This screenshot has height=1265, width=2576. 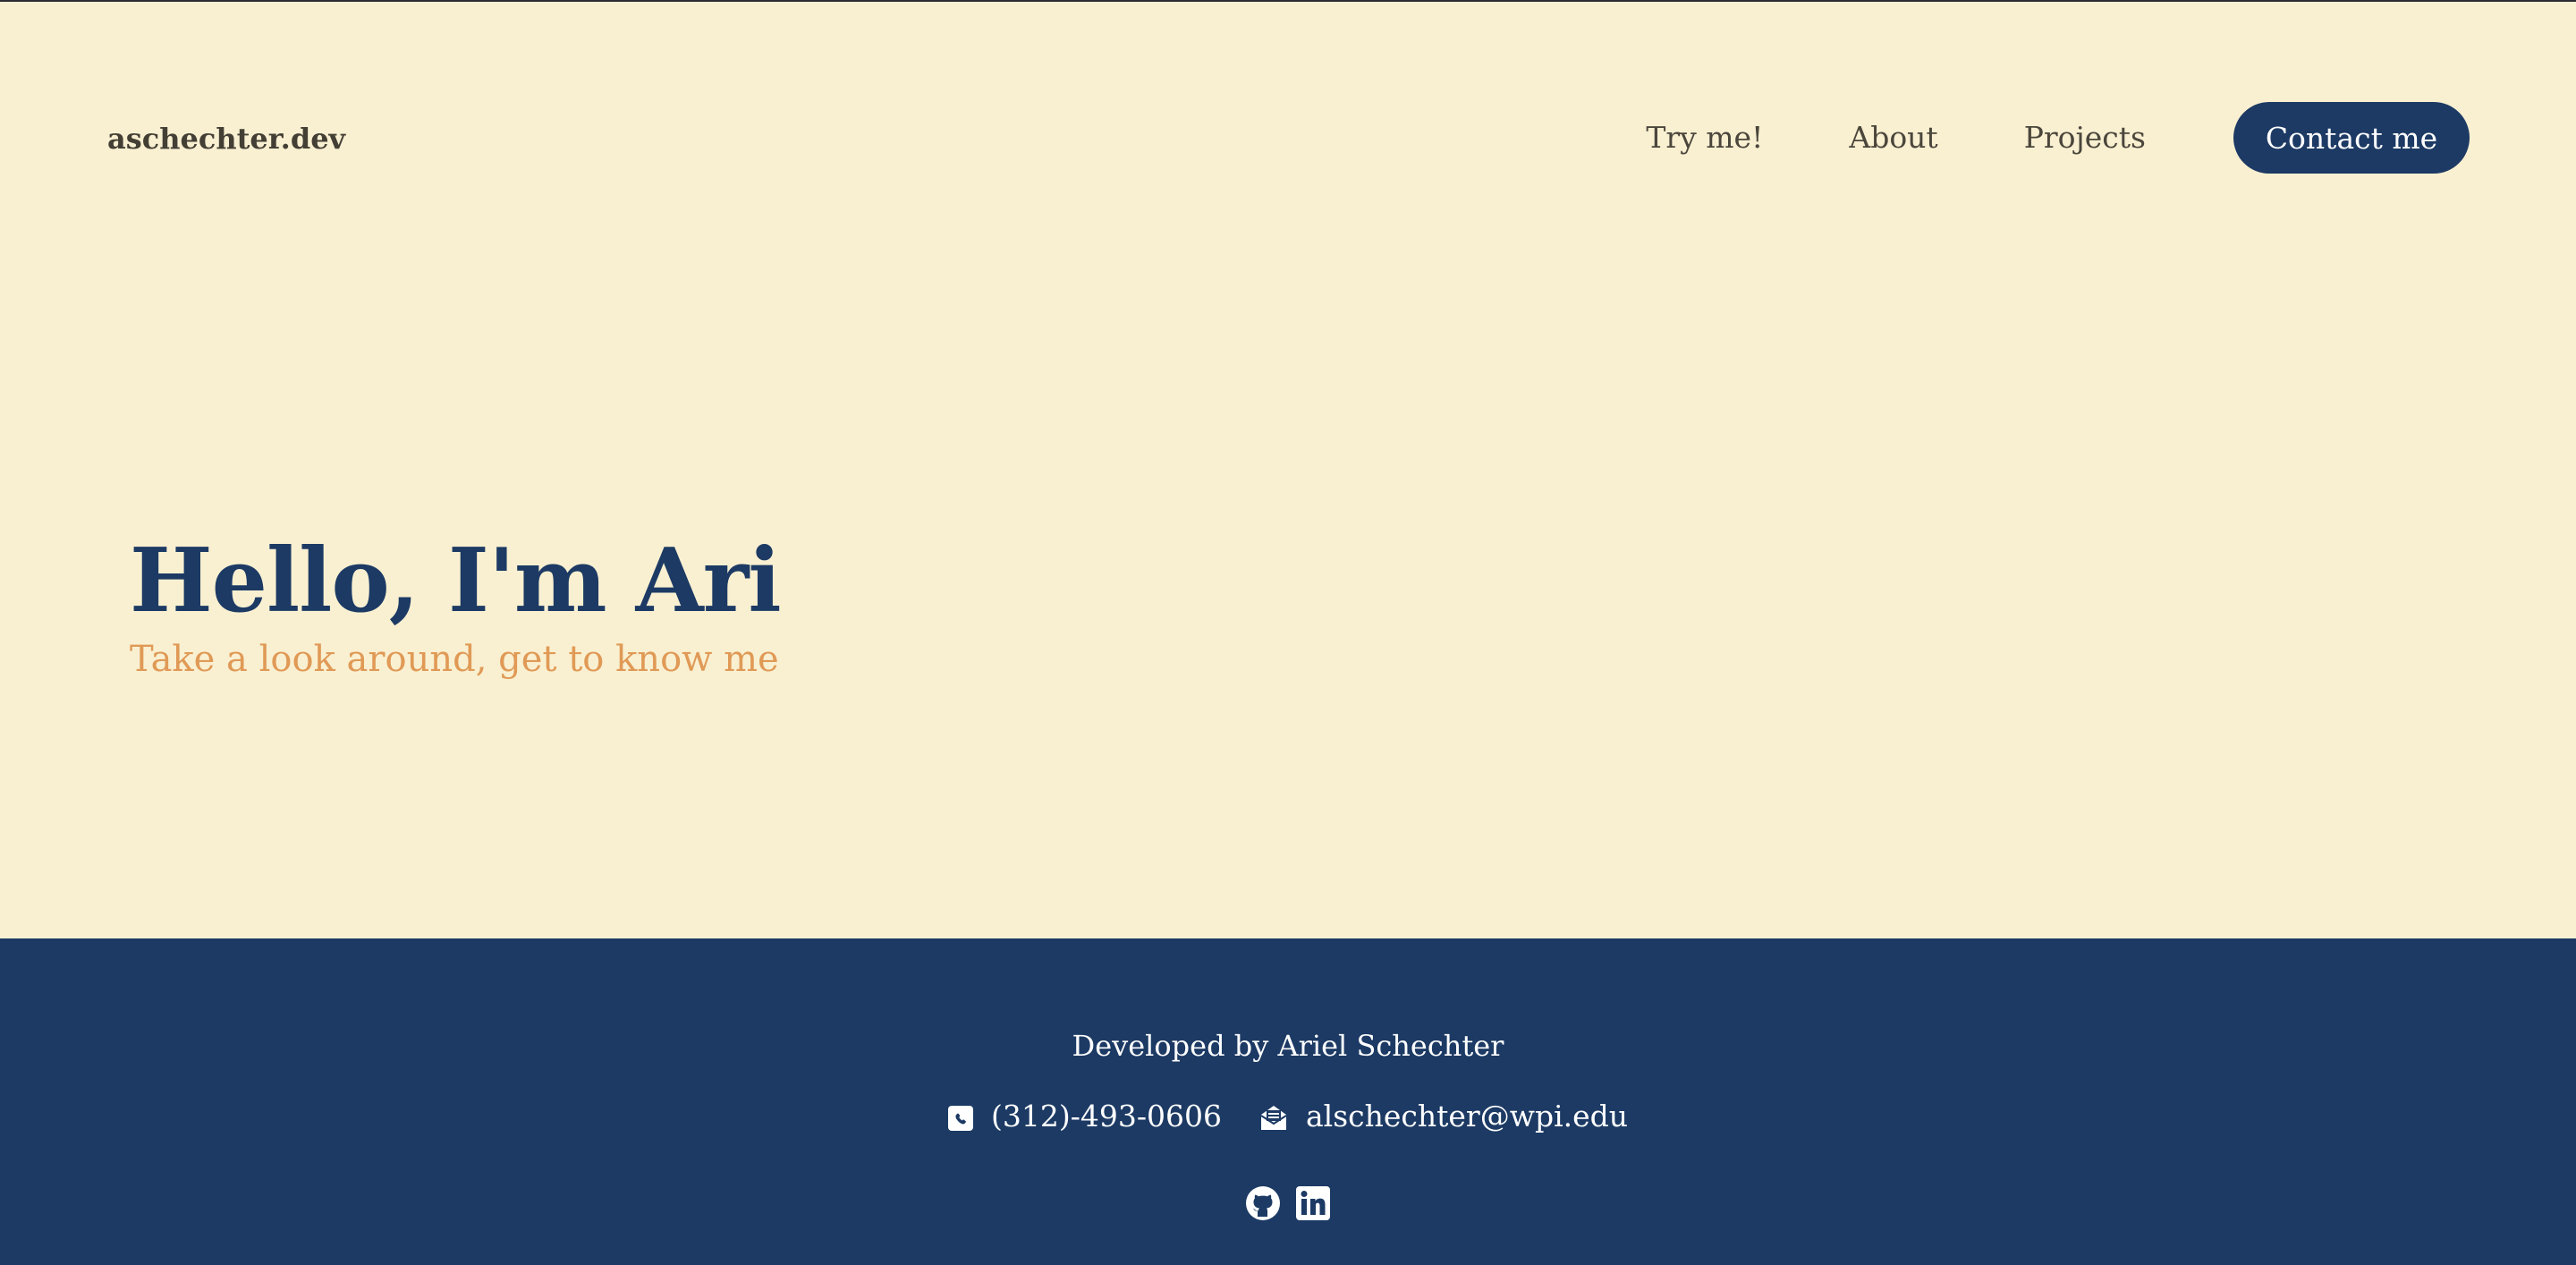 I want to click on site-logo: aschechter.dev, so click(x=226, y=139).